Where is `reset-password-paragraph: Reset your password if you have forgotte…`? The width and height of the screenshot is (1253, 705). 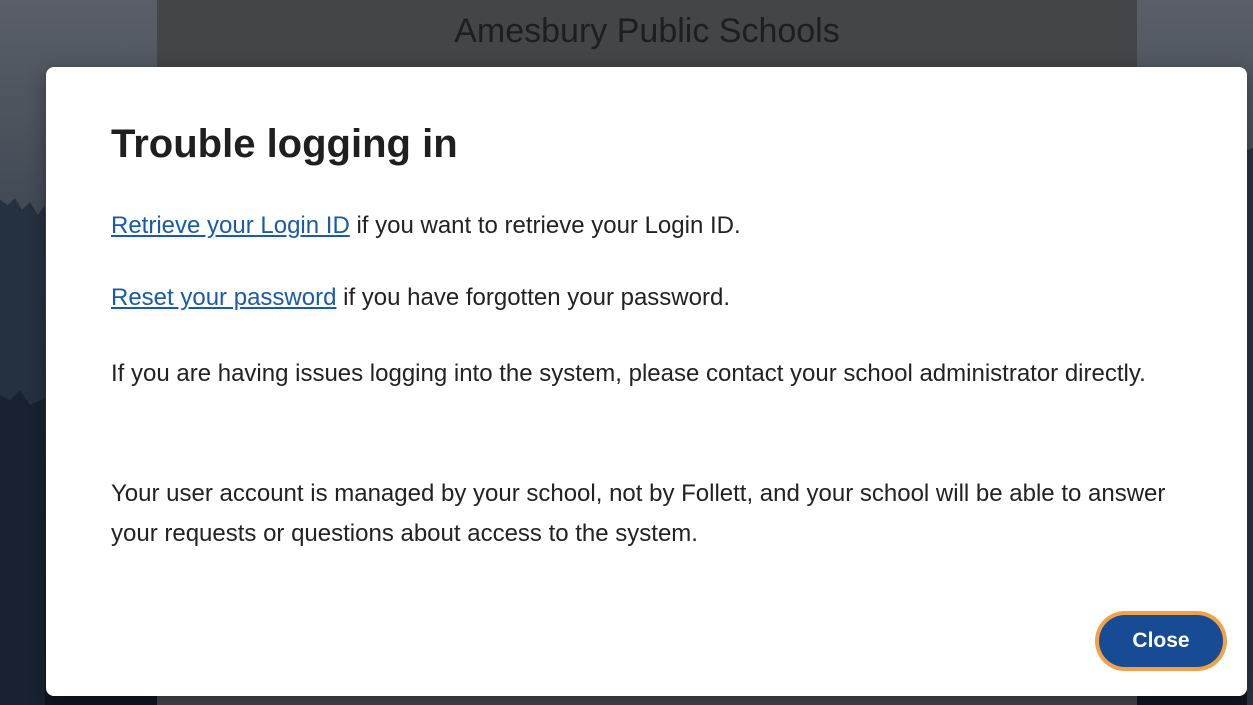
reset-password-paragraph: Reset your password if you have forgotte… is located at coordinates (651, 298).